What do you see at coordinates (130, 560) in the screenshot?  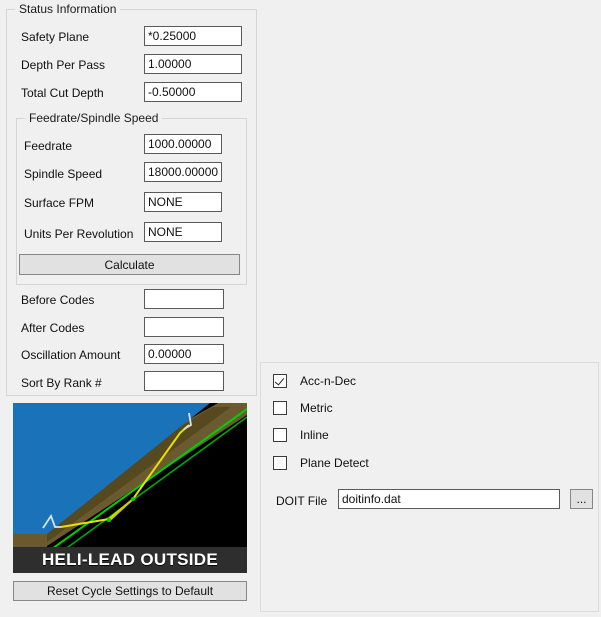 I see `preview-caption-label: HELI-LEAD OUTSIDE` at bounding box center [130, 560].